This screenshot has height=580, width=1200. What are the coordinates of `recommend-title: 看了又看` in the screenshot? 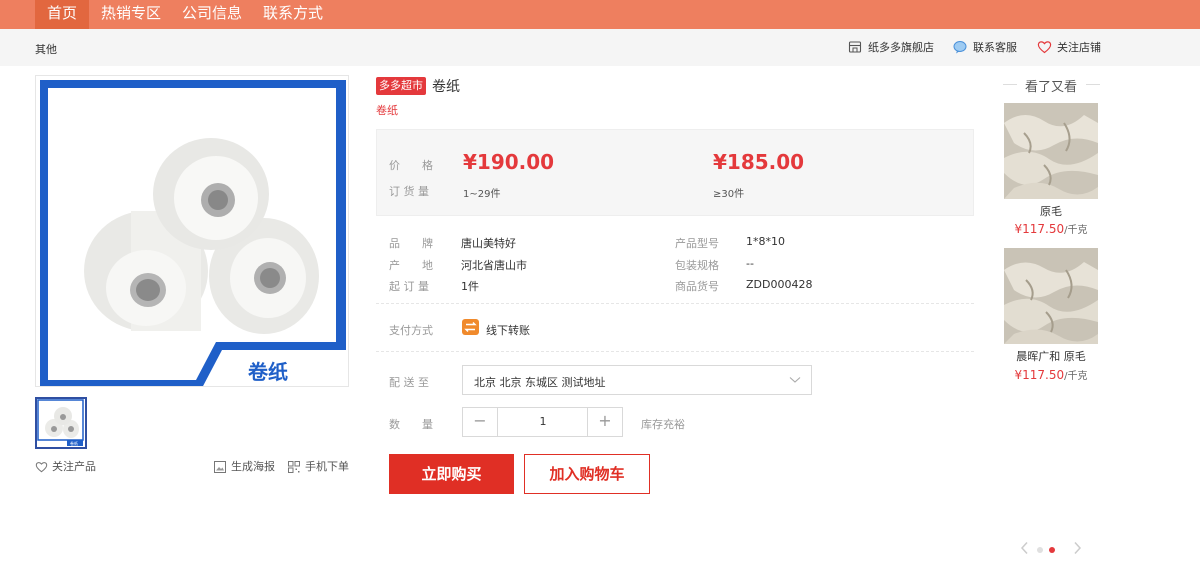 It's located at (1050, 87).